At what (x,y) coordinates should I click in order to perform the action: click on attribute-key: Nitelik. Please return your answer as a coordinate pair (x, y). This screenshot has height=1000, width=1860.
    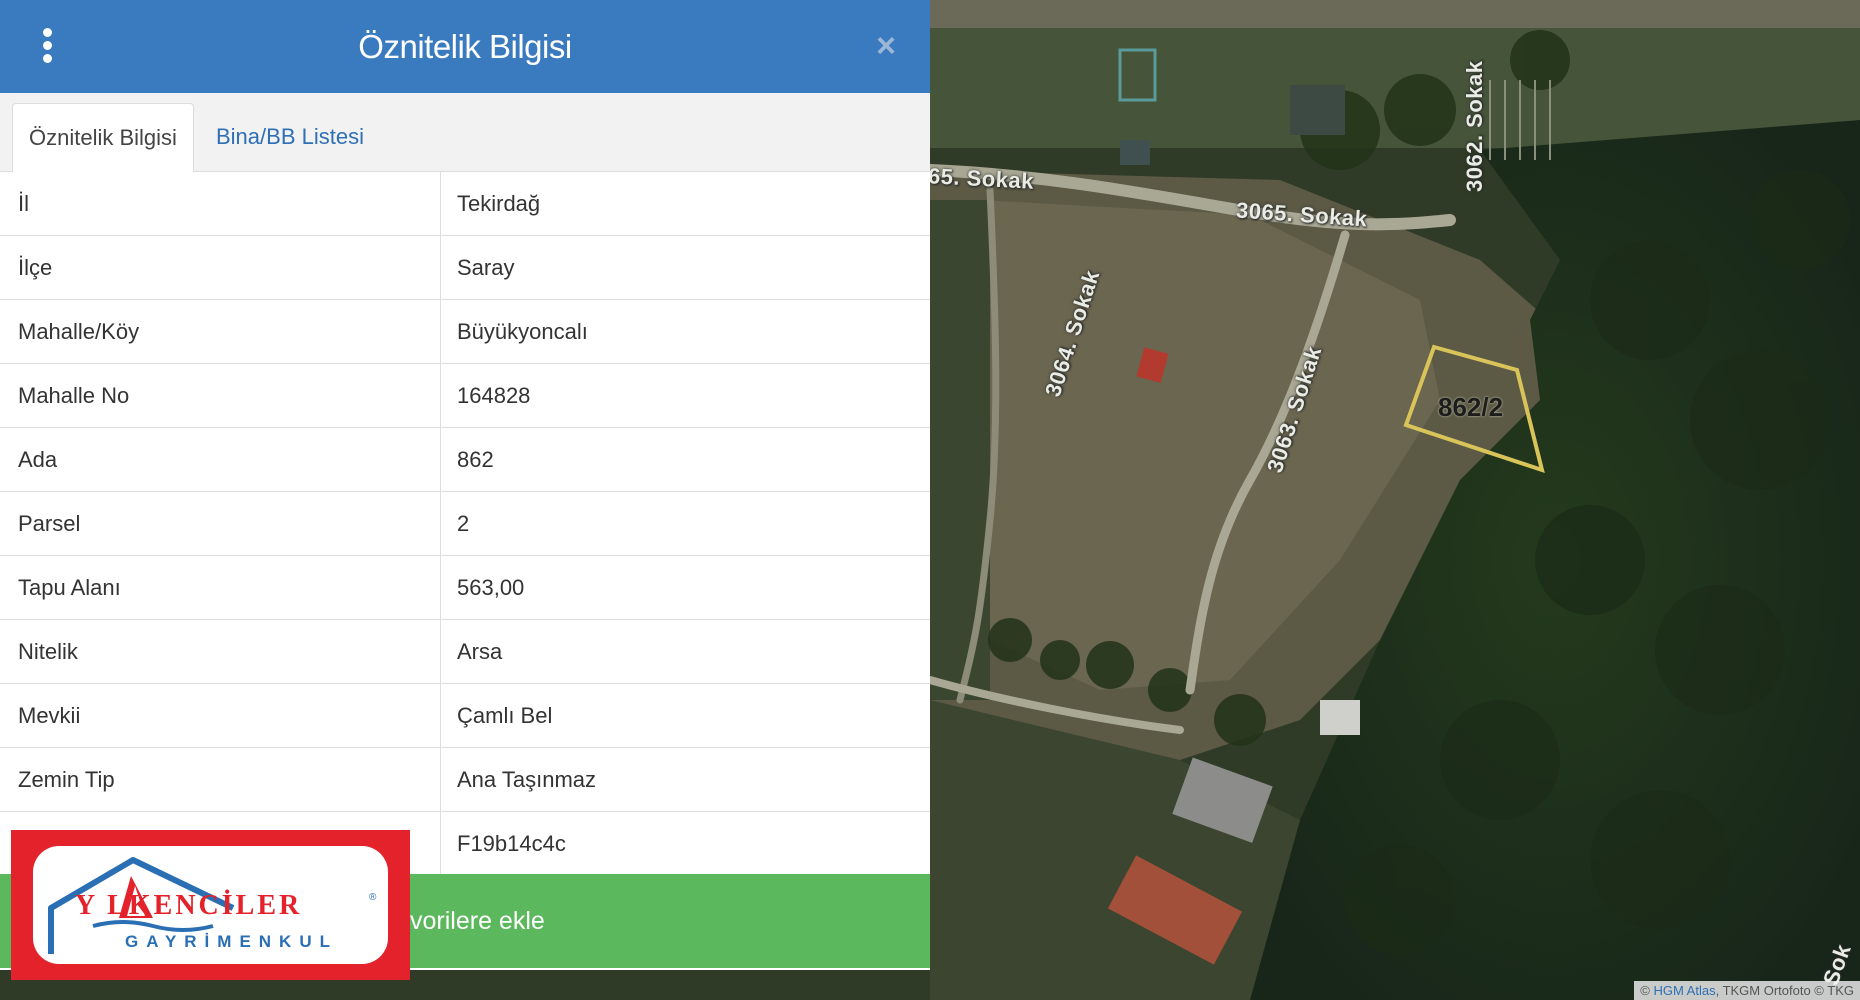
    Looking at the image, I should click on (220, 651).